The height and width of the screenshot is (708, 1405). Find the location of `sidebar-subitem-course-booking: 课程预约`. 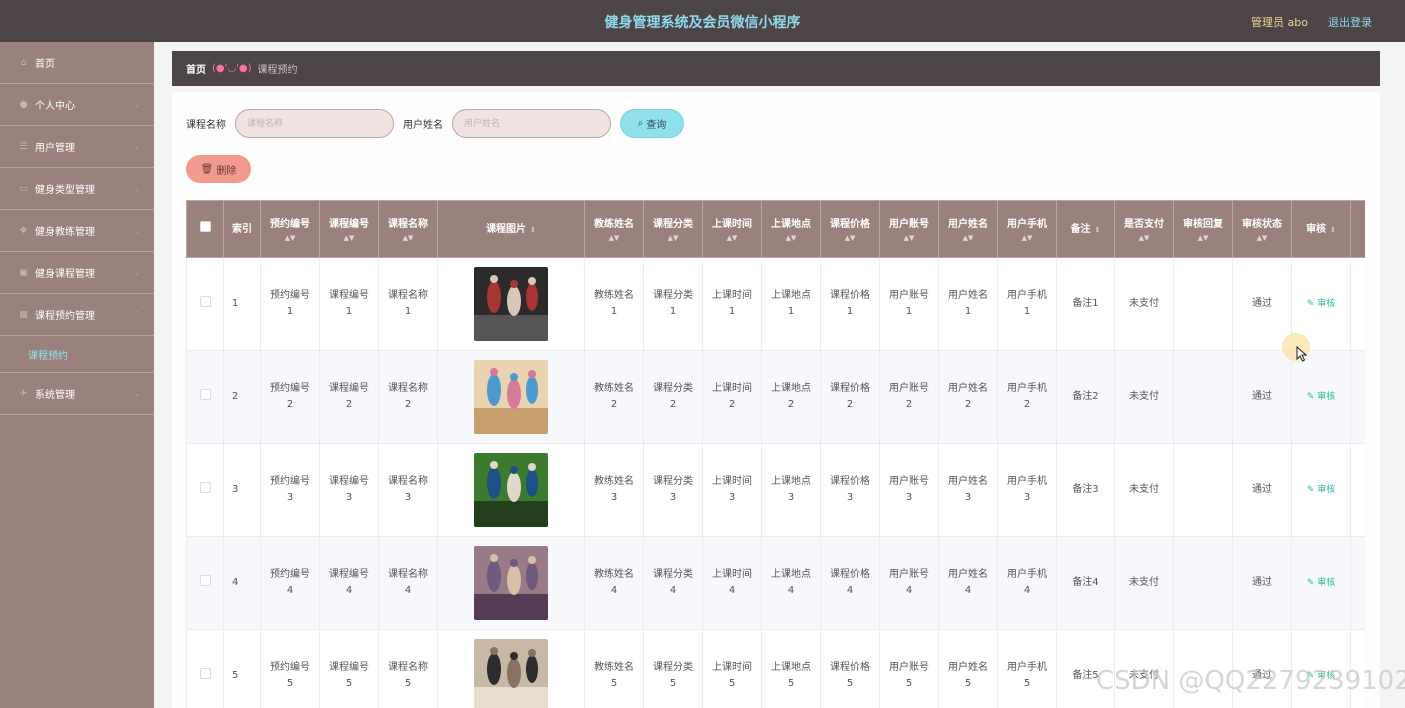

sidebar-subitem-course-booking: 课程预约 is located at coordinates (77, 354).